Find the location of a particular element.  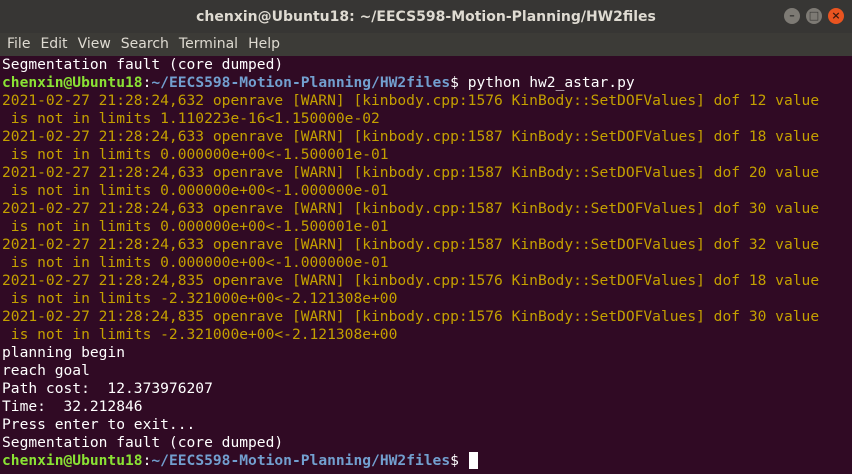

menu-edit: Edit is located at coordinates (53, 44).